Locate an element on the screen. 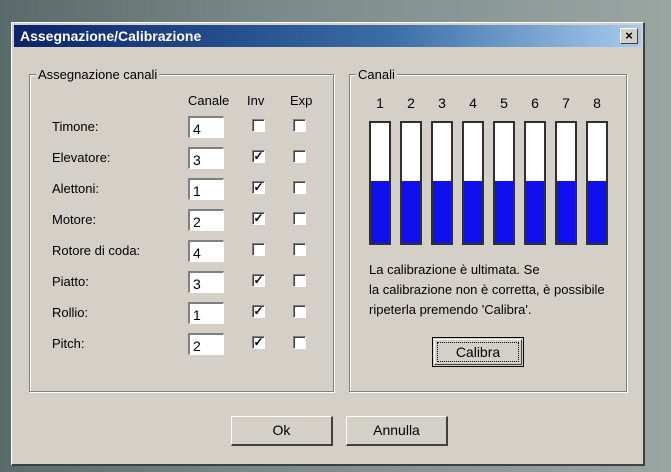 The width and height of the screenshot is (671, 472). status-line-3: ripeterla premendo 'Calibra'. is located at coordinates (450, 309).